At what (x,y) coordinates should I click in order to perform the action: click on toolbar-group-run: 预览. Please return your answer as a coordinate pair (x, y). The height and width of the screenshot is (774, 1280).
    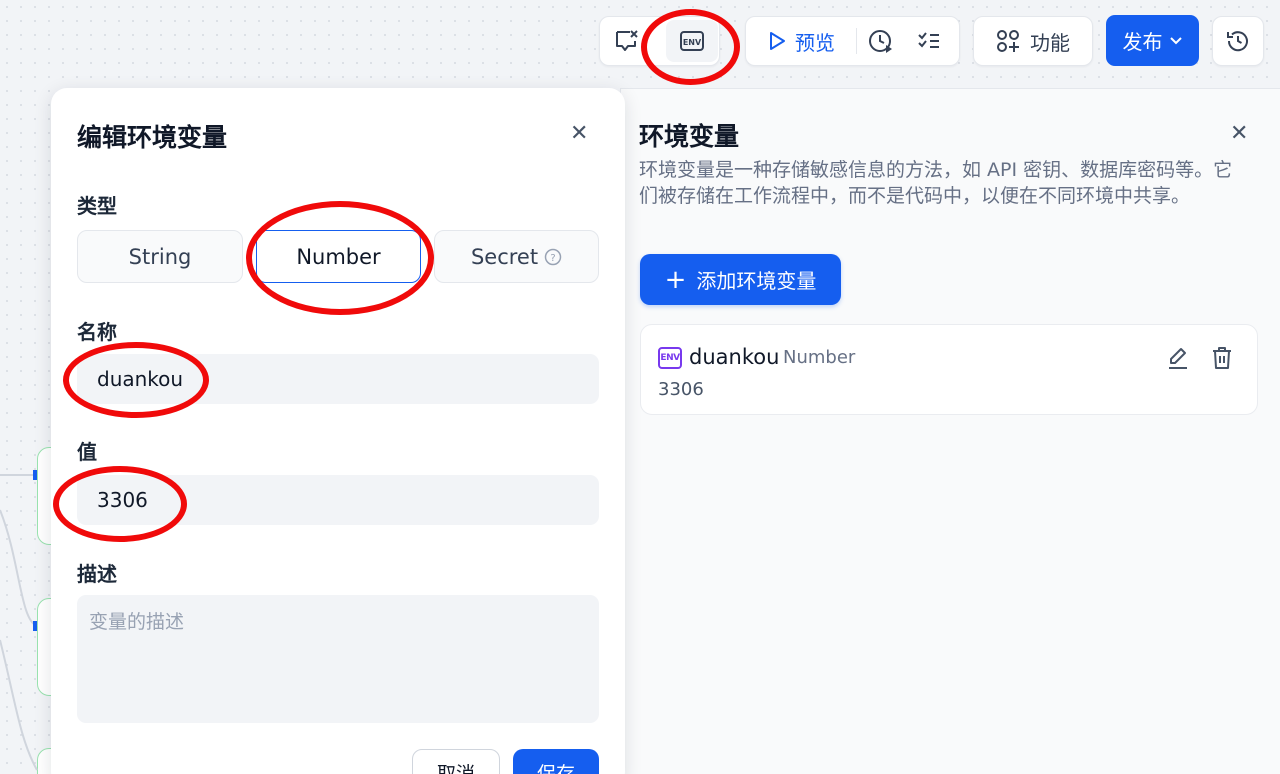
    Looking at the image, I should click on (852, 41).